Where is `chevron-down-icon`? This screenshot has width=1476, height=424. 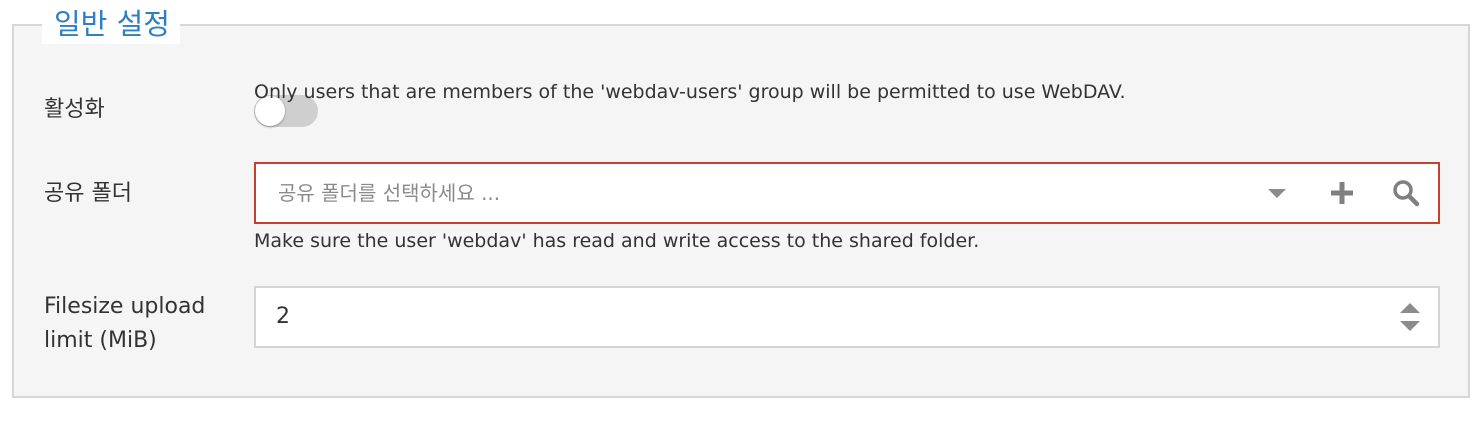 chevron-down-icon is located at coordinates (1277, 193).